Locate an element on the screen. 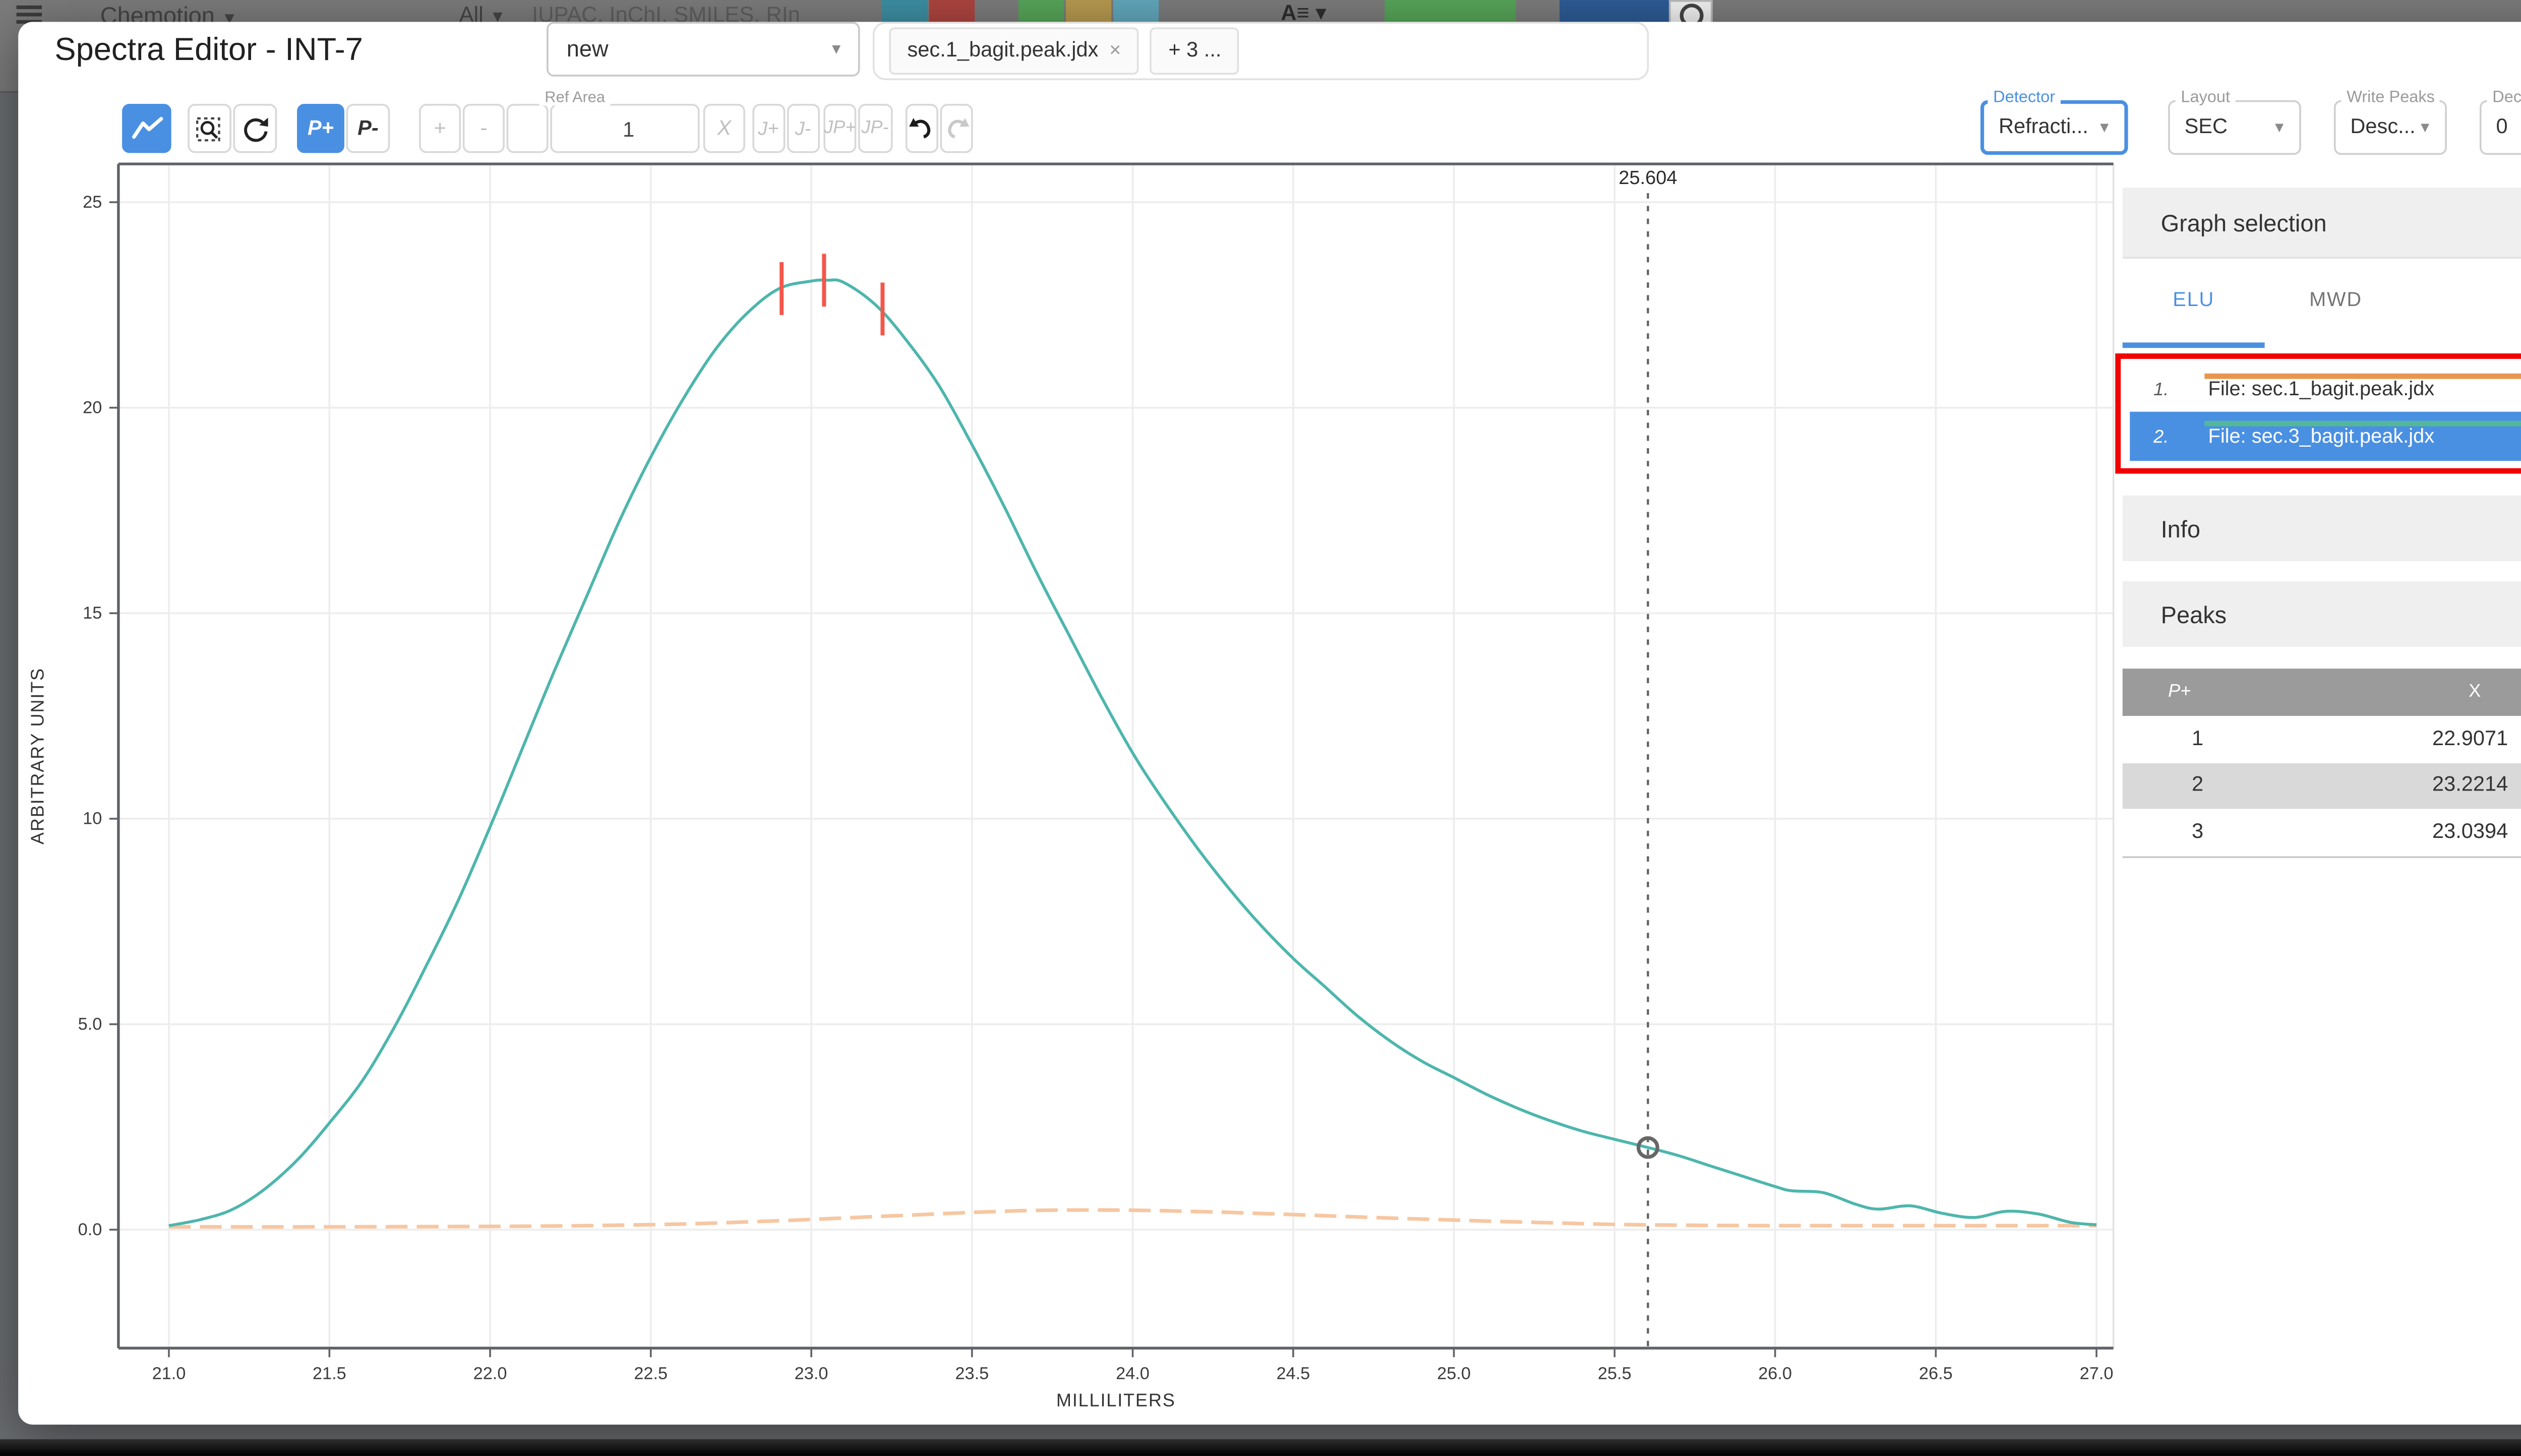 This screenshot has height=1456, width=2521. annotation-highlight-box is located at coordinates (2318, 413).